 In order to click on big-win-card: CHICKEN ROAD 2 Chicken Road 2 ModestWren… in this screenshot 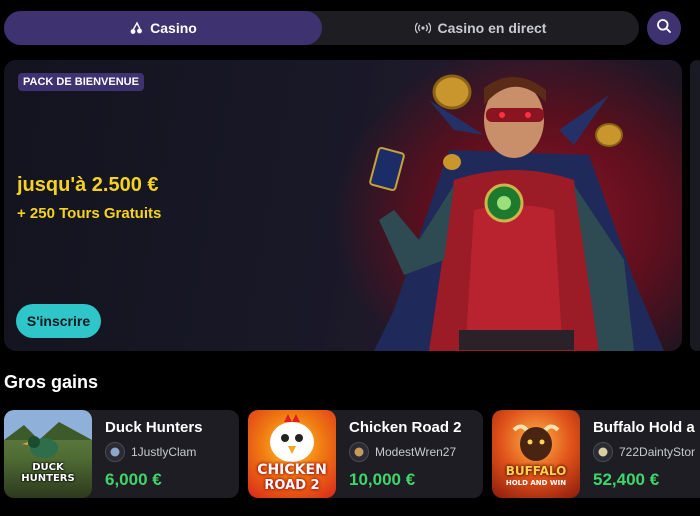, I will do `click(365, 454)`.